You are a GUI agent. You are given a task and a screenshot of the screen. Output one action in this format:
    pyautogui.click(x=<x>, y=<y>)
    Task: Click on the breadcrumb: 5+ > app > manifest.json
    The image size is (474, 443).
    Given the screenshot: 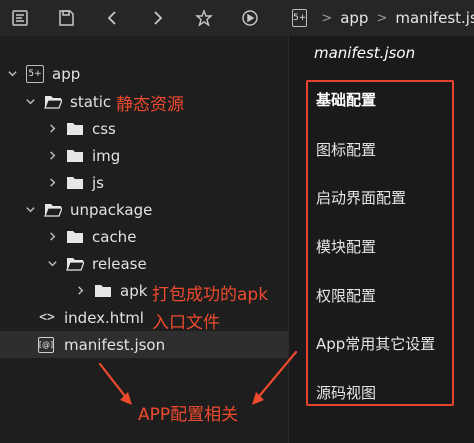 What is the action you would take?
    pyautogui.click(x=381, y=18)
    